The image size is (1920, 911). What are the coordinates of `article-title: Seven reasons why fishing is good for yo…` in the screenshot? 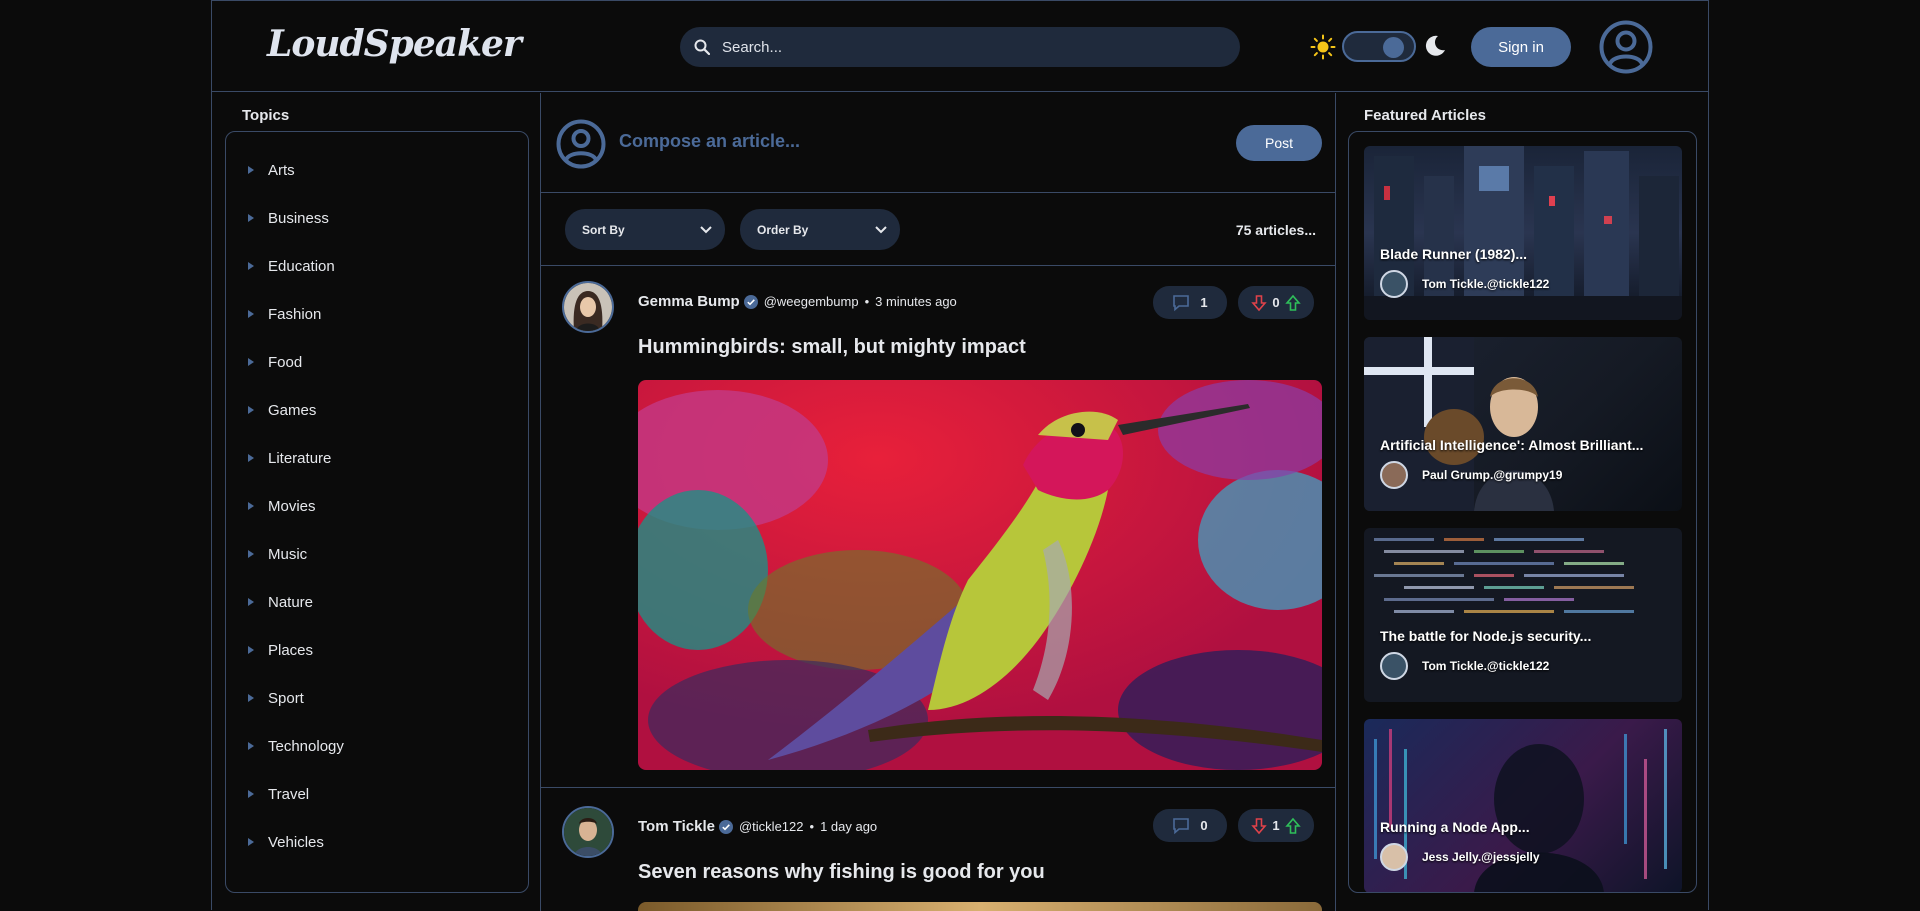 It's located at (841, 872).